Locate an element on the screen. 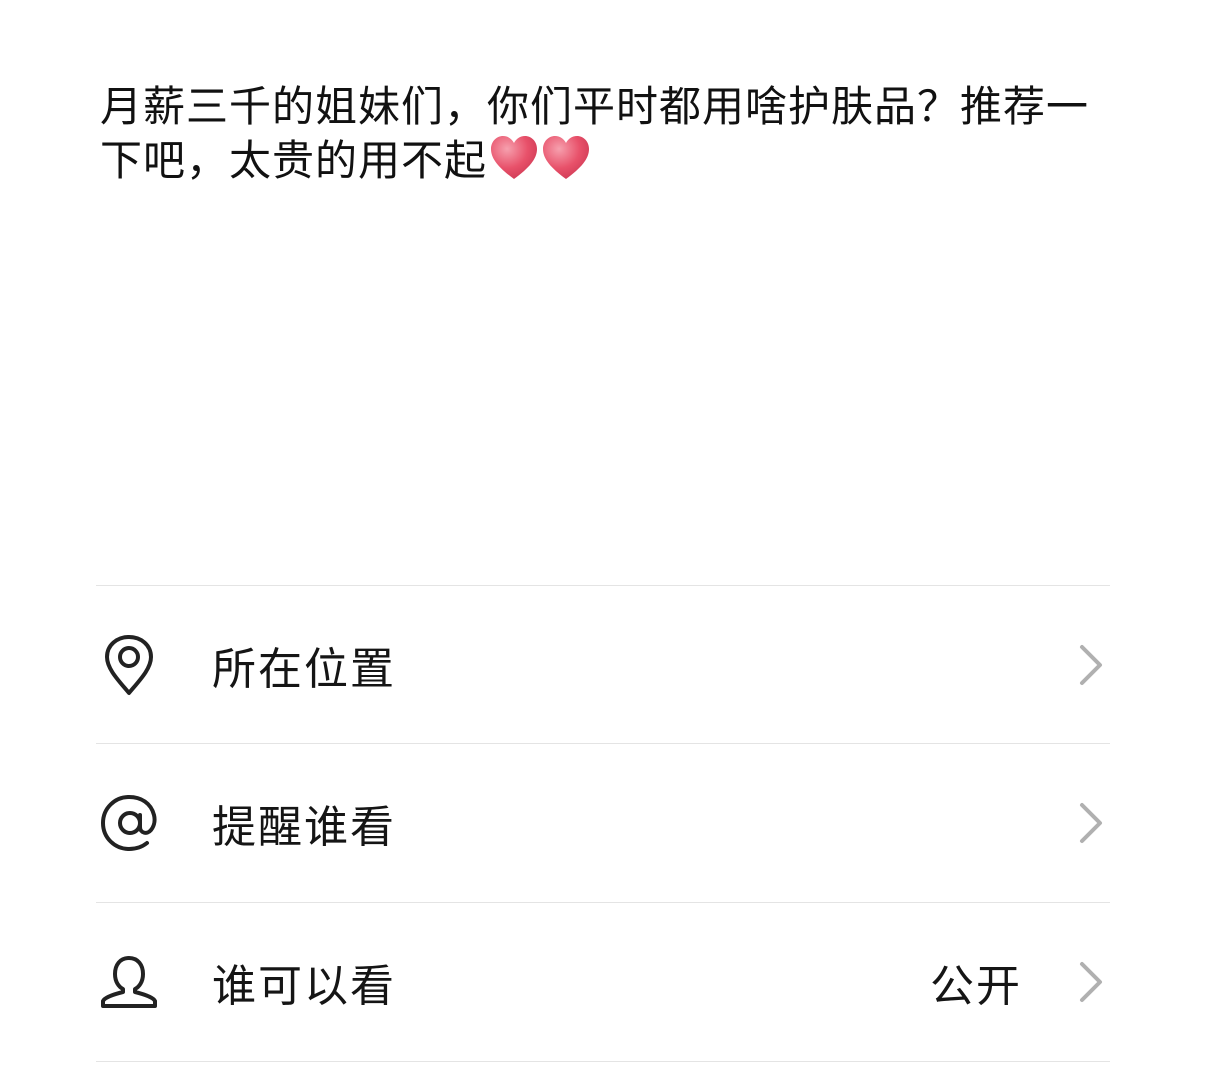 The width and height of the screenshot is (1206, 1085). person-icon is located at coordinates (129, 982).